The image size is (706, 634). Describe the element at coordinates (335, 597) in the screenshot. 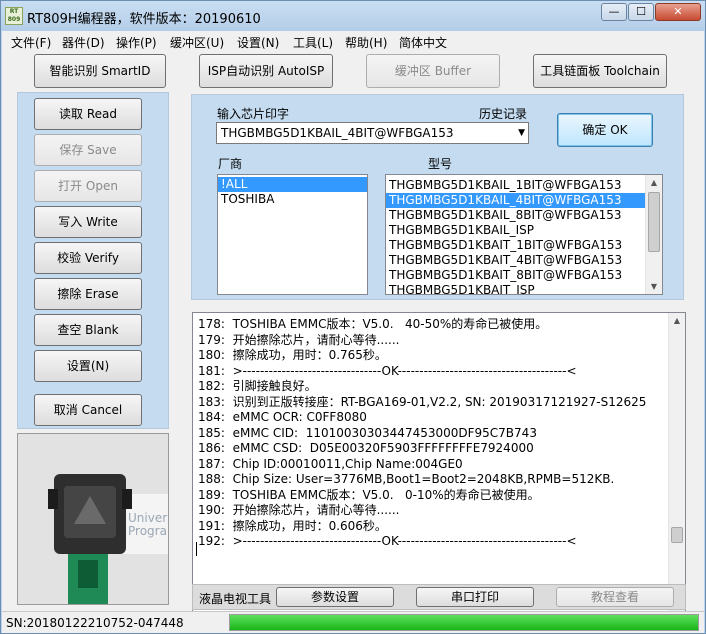

I see `params-button: 参数设置` at that location.